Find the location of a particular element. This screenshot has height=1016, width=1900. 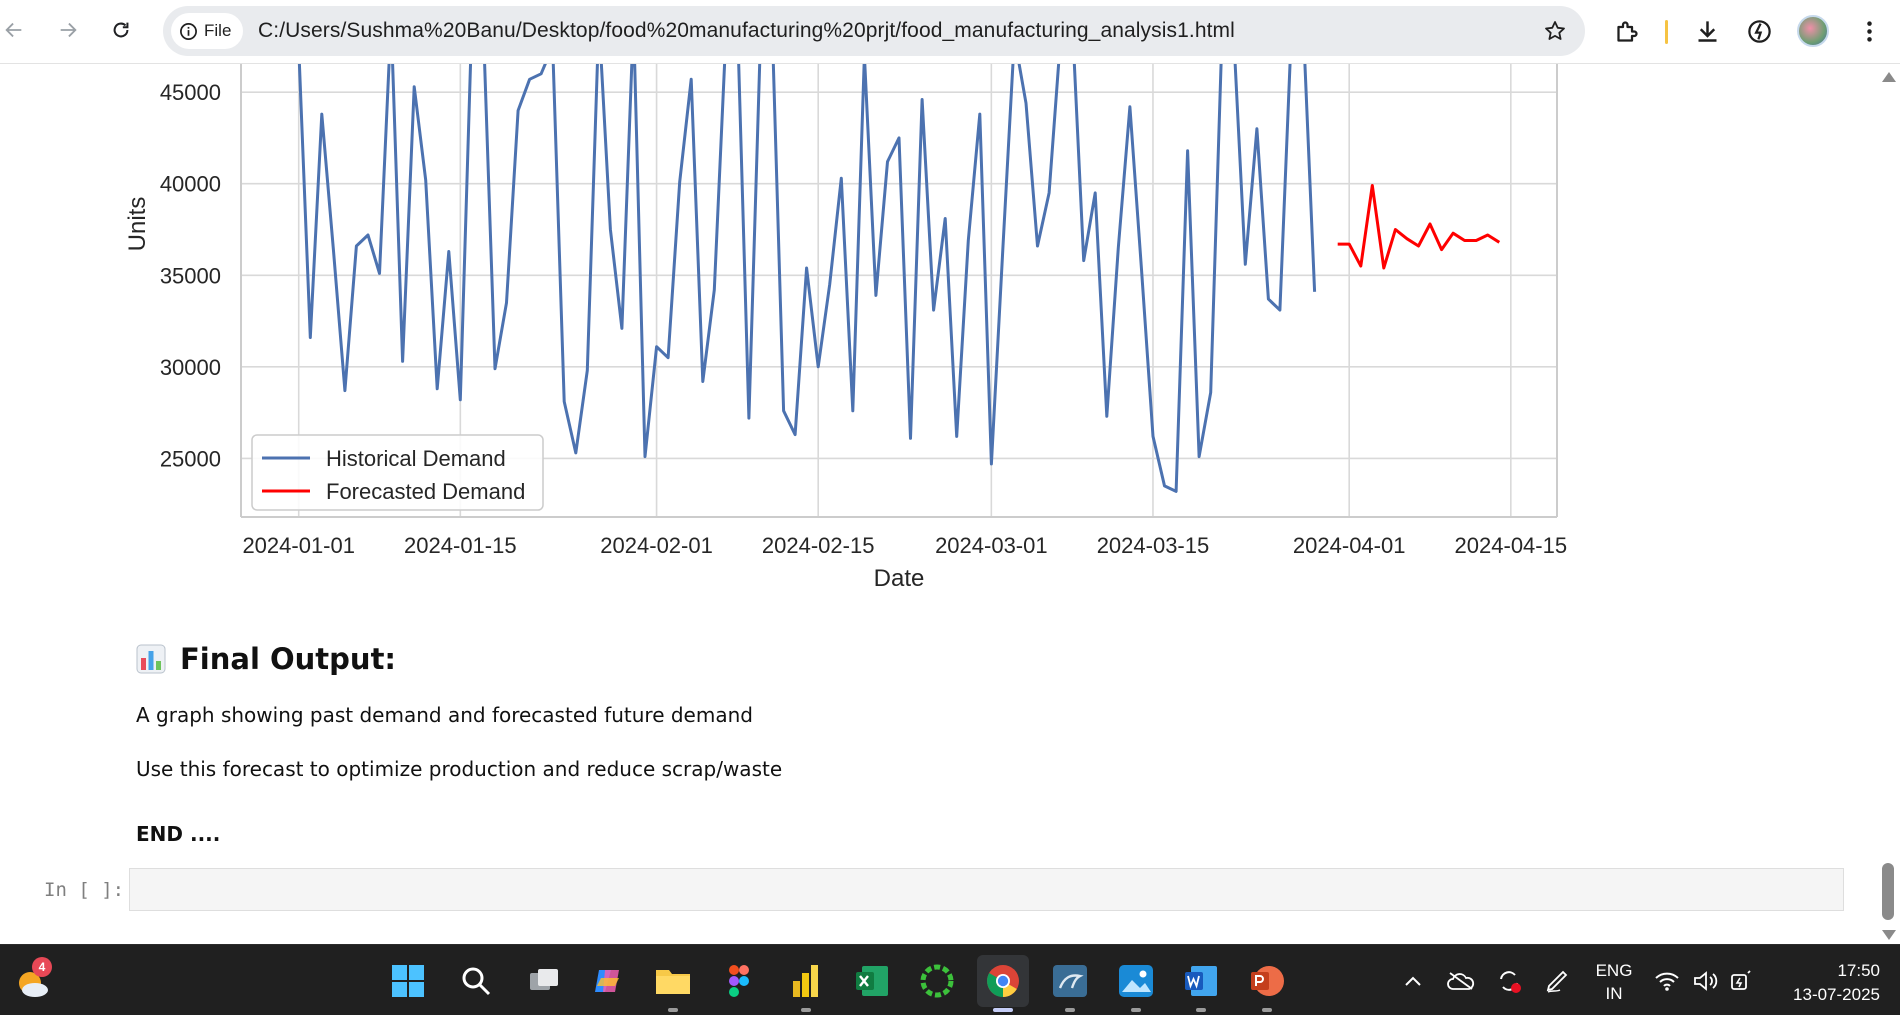

page-scrollbar is located at coordinates (1888, 504).